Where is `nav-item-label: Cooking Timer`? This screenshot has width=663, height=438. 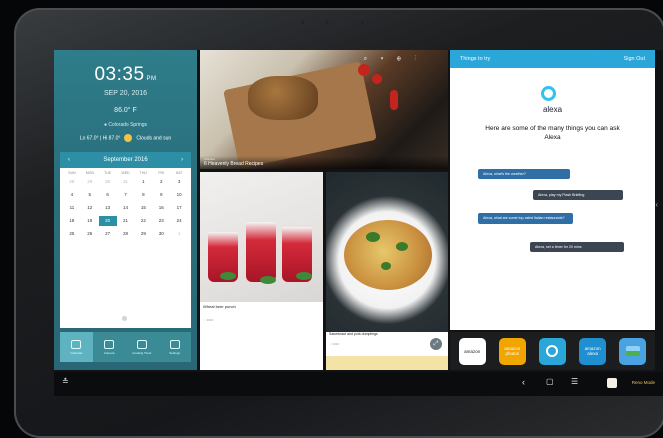 nav-item-label: Cooking Timer is located at coordinates (142, 352).